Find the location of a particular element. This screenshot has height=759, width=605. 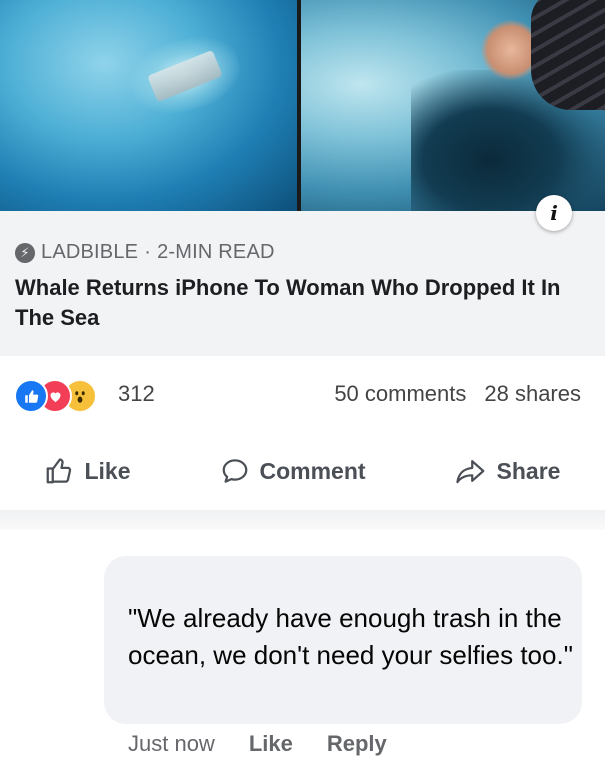

like-button: Like is located at coordinates (87, 471).